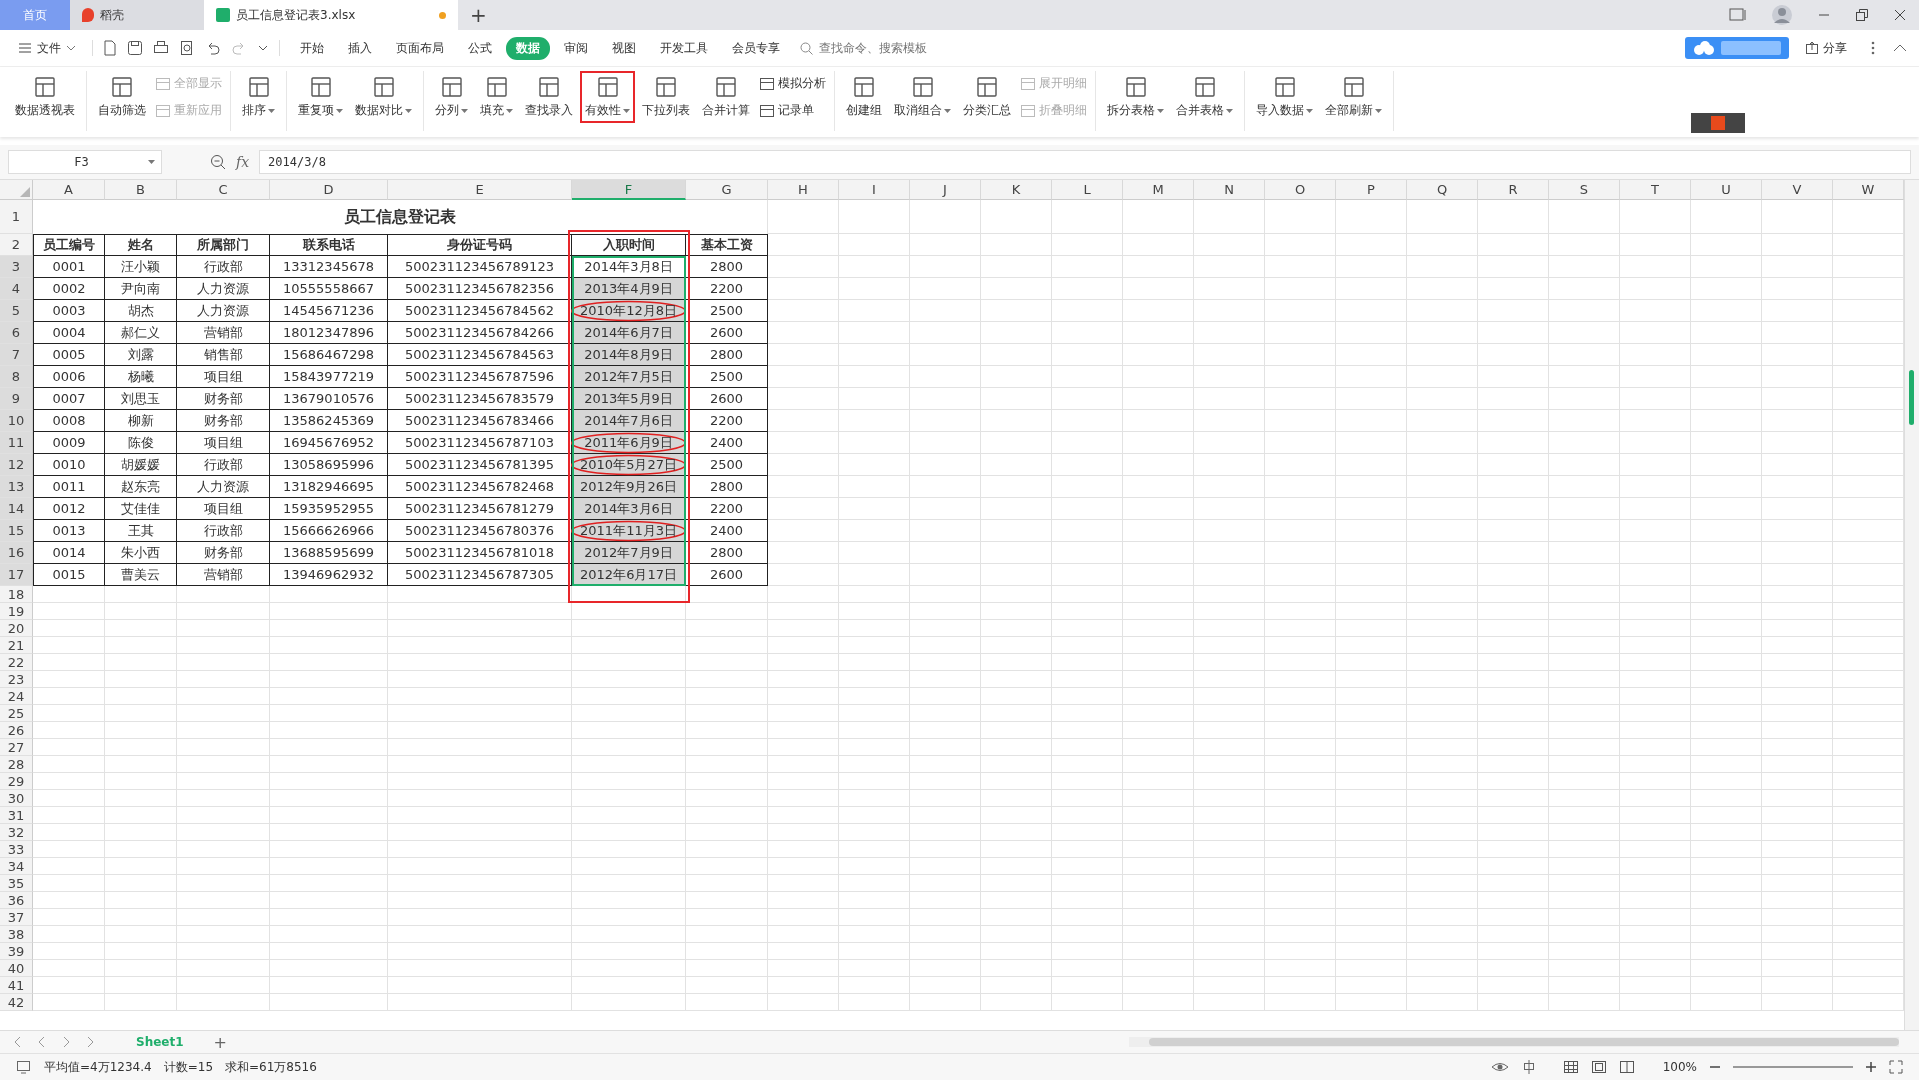 The image size is (1919, 1080). I want to click on caret-icon, so click(263, 48).